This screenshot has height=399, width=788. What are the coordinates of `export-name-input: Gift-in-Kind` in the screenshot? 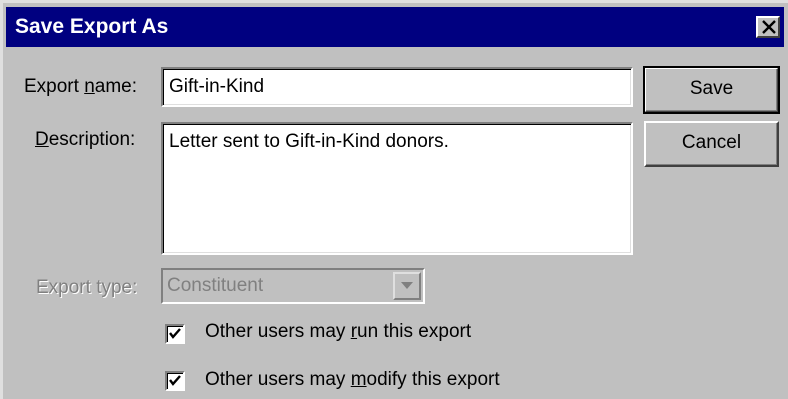 It's located at (397, 87).